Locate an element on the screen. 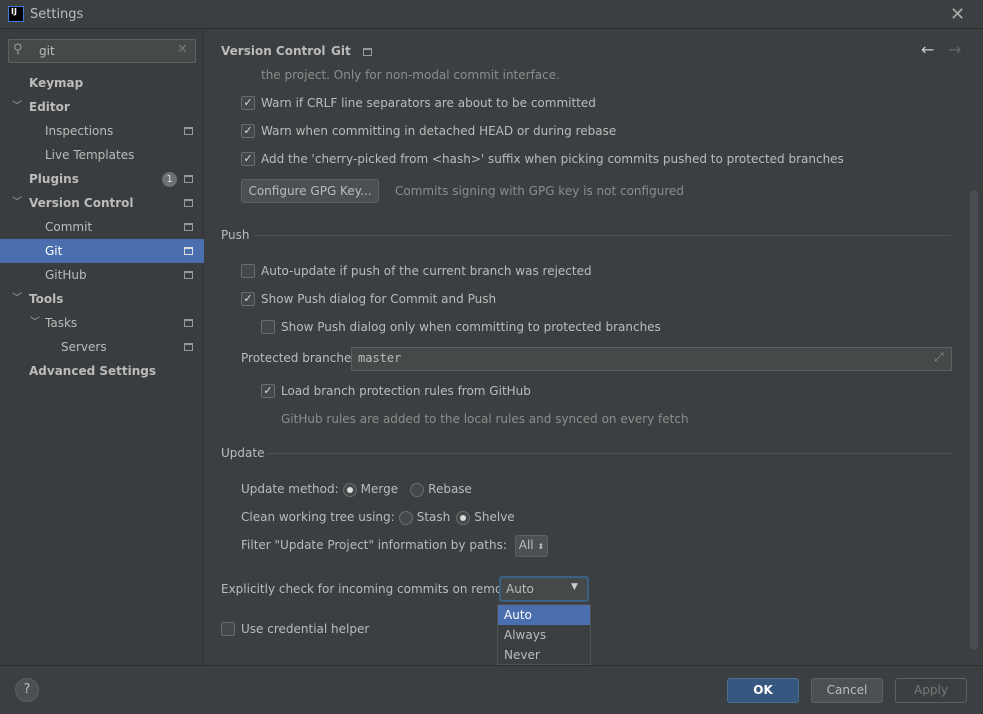  update-badge: 1 is located at coordinates (169, 179).